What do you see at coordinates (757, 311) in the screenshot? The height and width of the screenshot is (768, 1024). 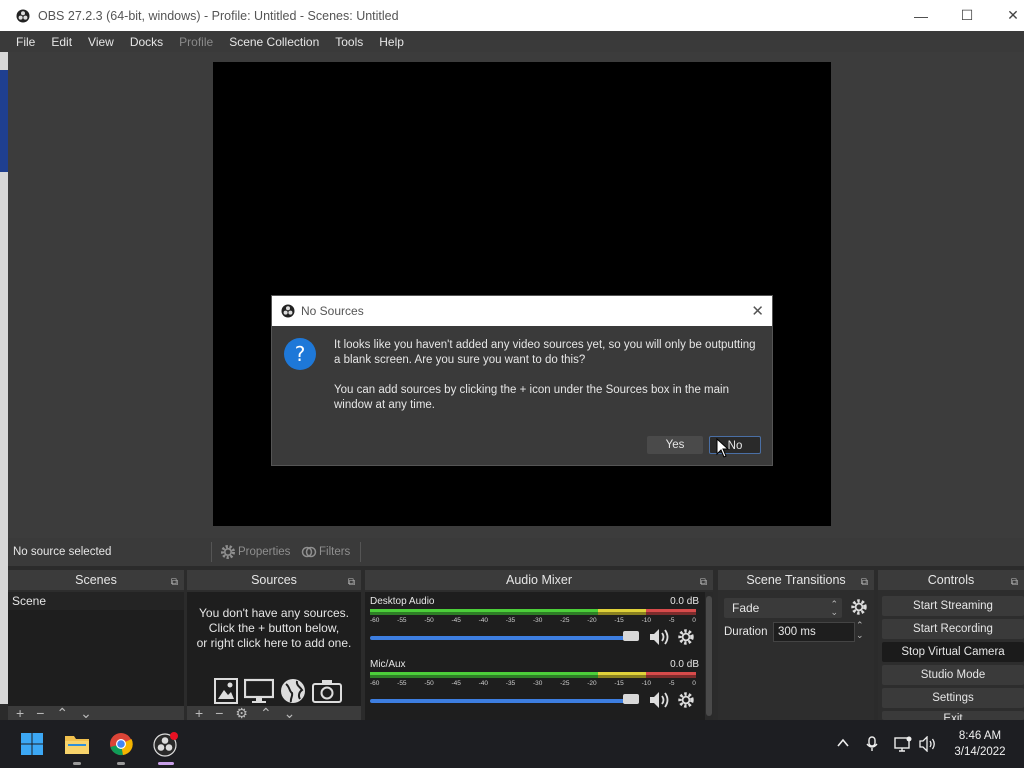 I see `dialog-close-button: ✕` at bounding box center [757, 311].